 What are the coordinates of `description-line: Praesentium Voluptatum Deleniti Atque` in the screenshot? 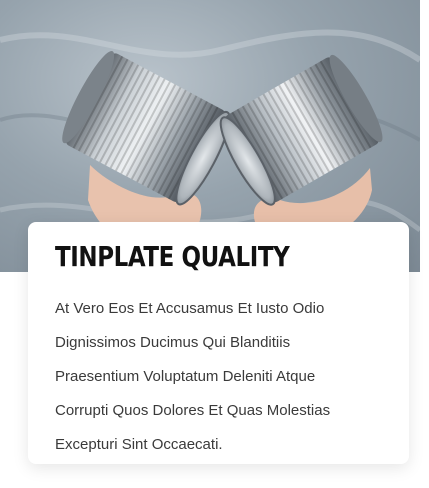 It's located at (185, 376).